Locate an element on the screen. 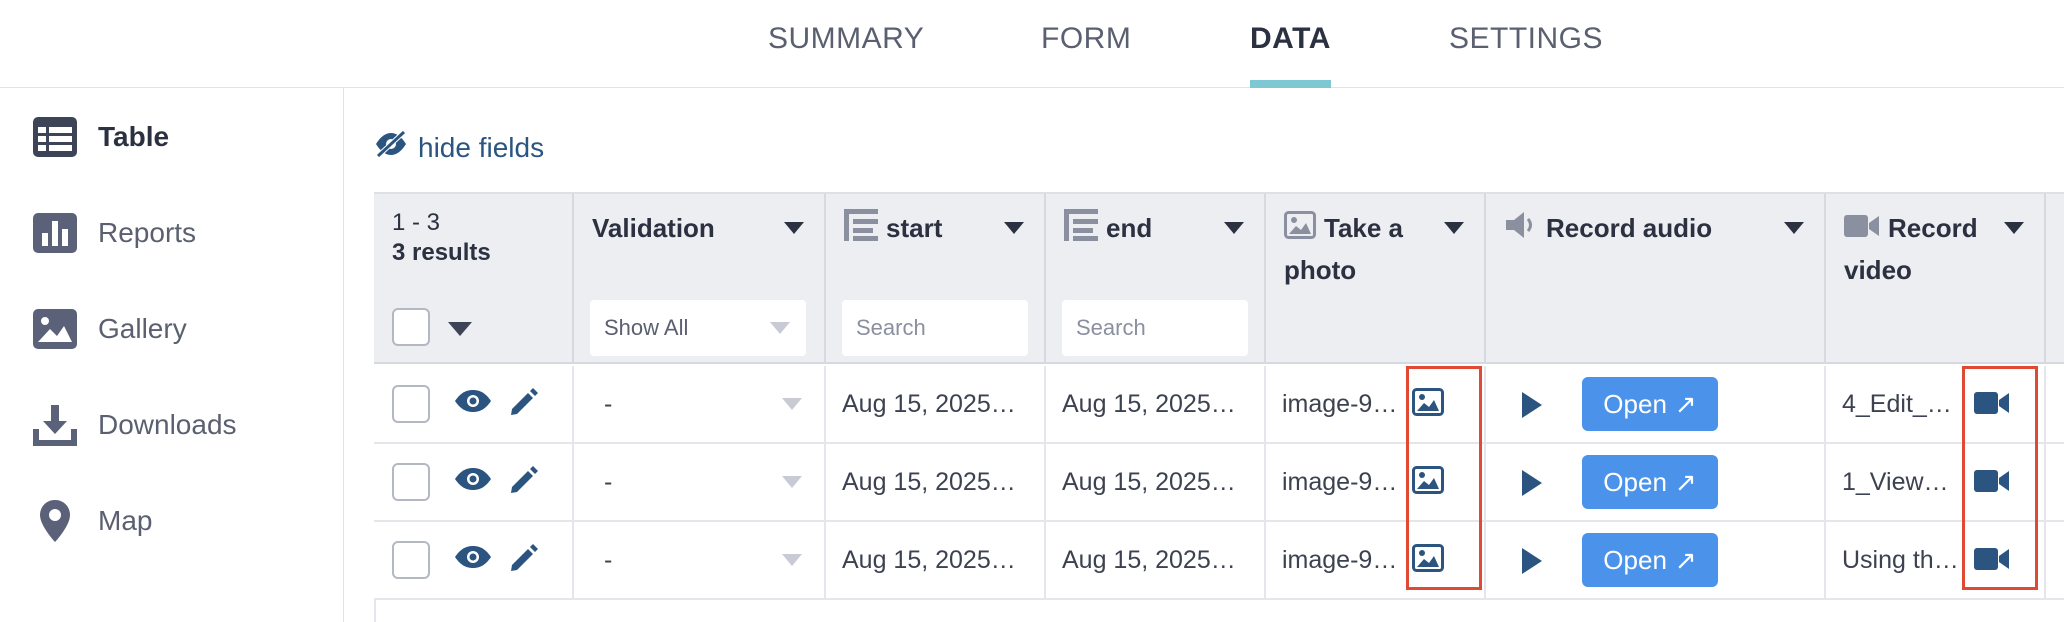 The height and width of the screenshot is (622, 2064). audio-cell: Open ↗ is located at coordinates (1656, 404).